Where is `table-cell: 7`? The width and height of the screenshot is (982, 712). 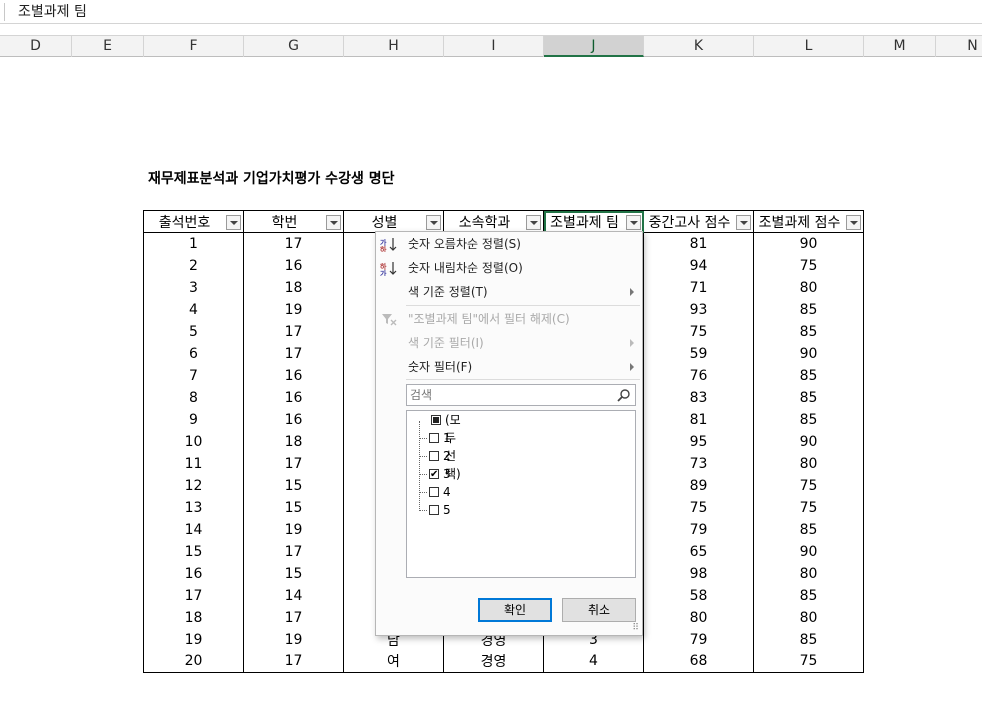 table-cell: 7 is located at coordinates (193, 375).